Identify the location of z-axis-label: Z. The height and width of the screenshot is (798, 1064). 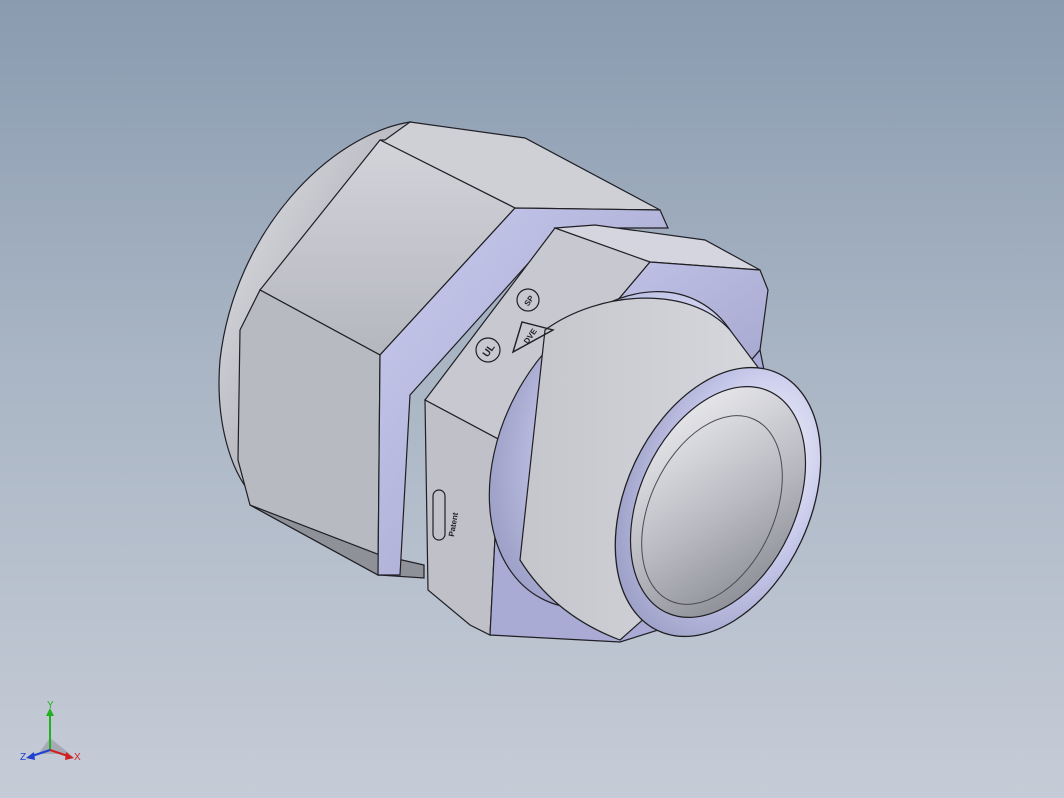
(23, 757).